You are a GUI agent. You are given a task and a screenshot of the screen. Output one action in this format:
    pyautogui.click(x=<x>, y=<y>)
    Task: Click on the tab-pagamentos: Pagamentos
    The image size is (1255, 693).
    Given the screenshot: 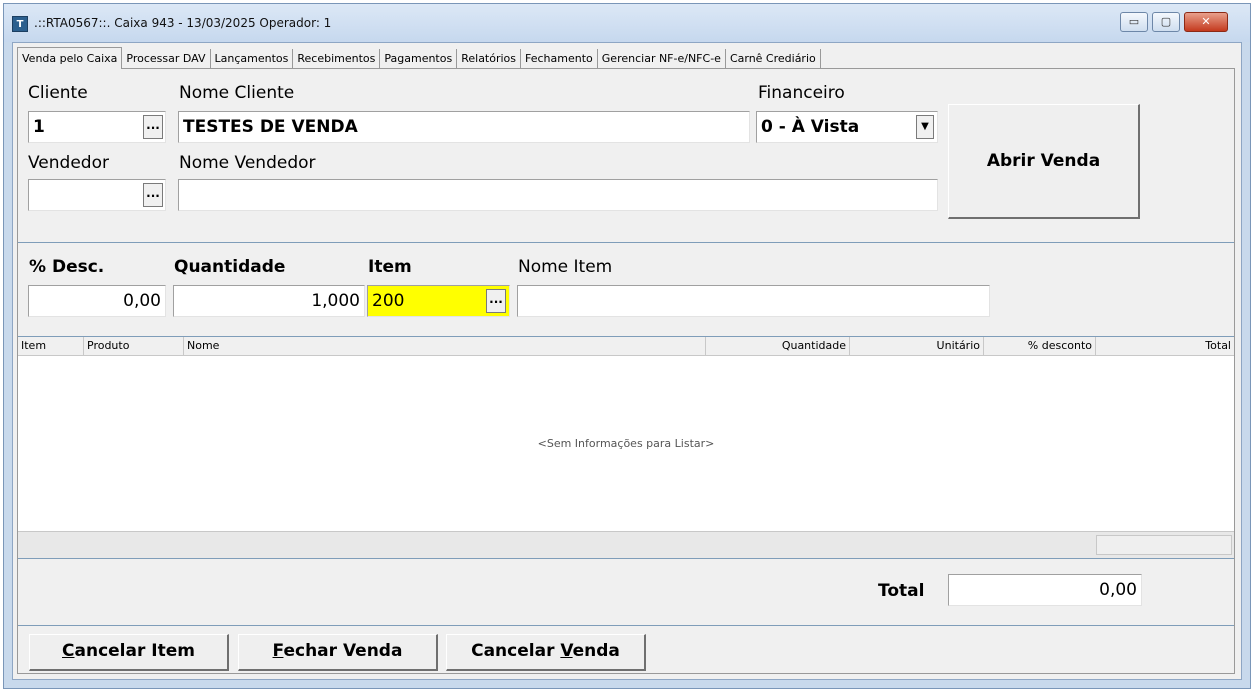 What is the action you would take?
    pyautogui.click(x=419, y=59)
    